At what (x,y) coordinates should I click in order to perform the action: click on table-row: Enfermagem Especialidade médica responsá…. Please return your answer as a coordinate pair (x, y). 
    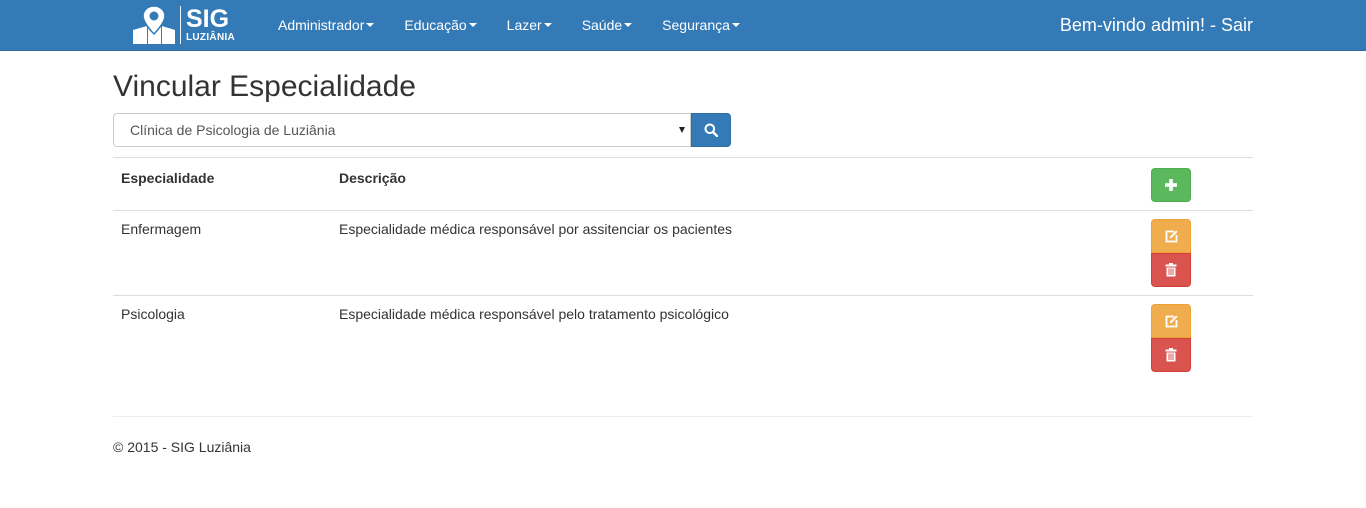
    Looking at the image, I should click on (683, 253).